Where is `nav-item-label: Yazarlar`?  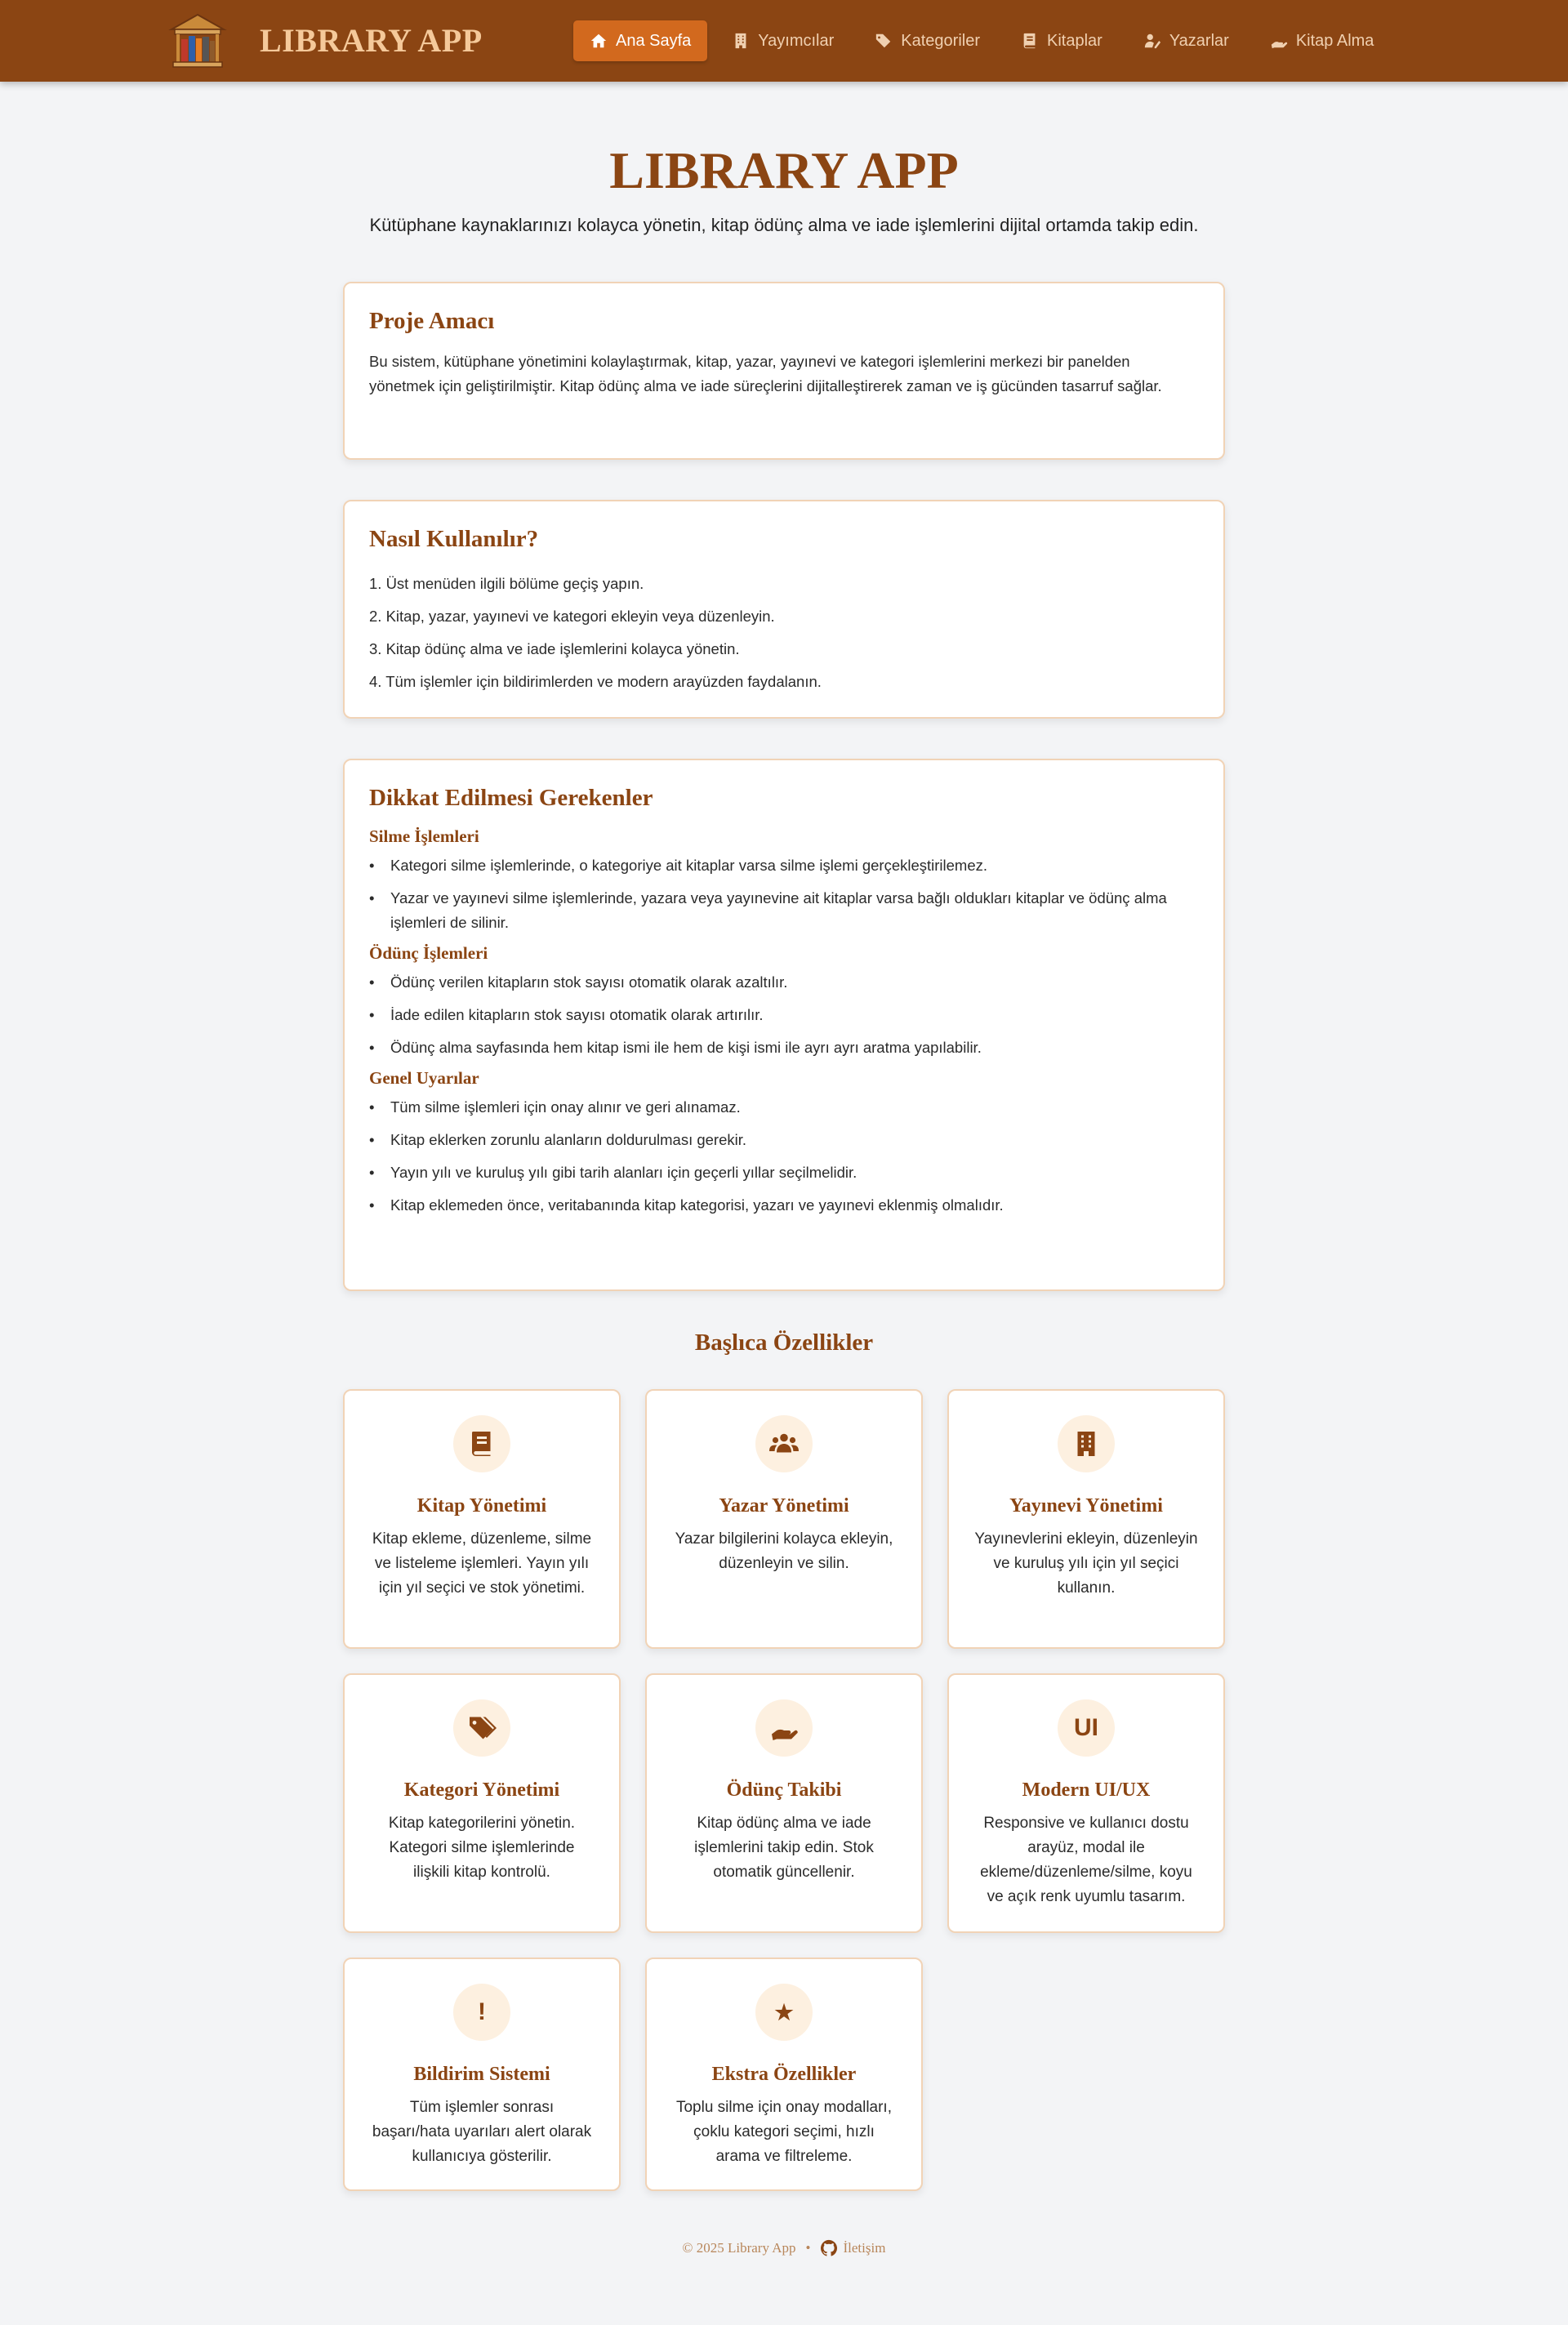 nav-item-label: Yazarlar is located at coordinates (1199, 40).